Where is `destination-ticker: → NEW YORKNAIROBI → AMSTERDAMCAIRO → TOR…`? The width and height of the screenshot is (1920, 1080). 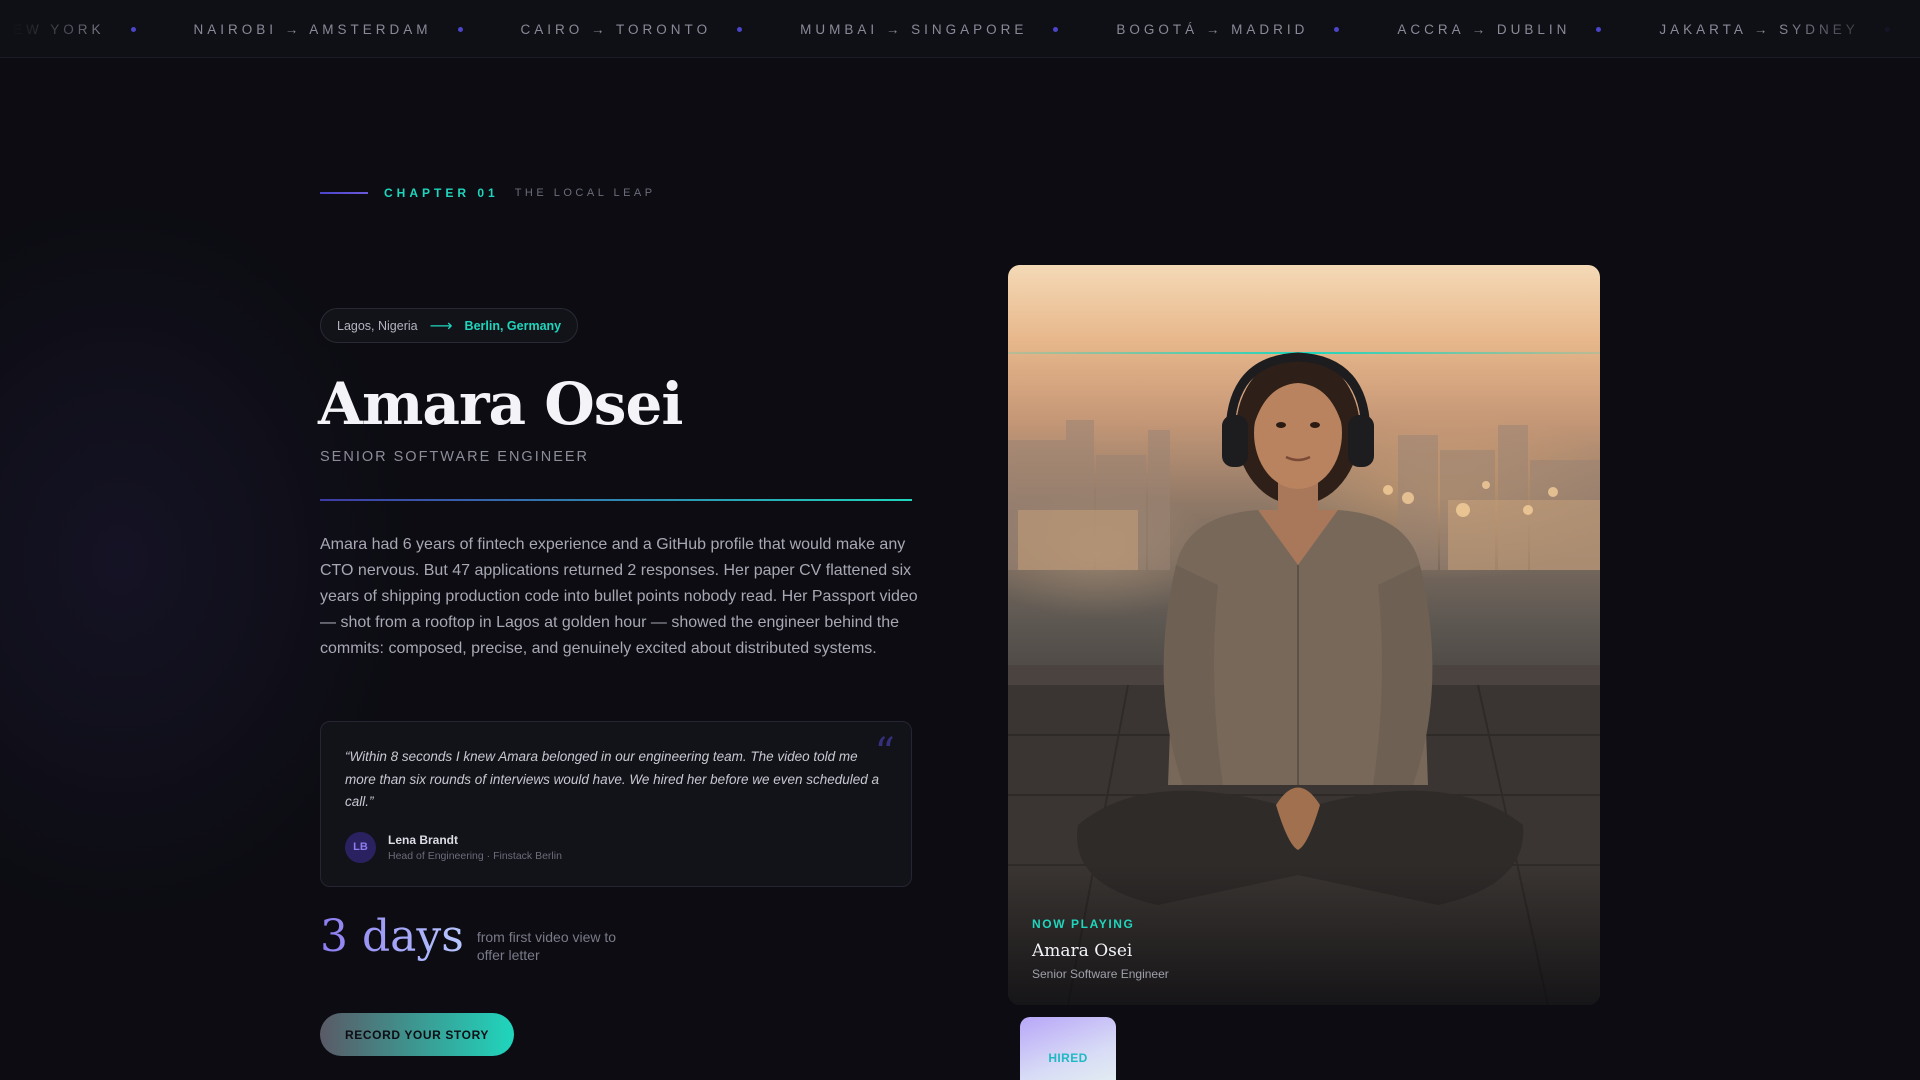 destination-ticker: → NEW YORKNAIROBI → AMSTERDAMCAIRO → TOR… is located at coordinates (960, 29).